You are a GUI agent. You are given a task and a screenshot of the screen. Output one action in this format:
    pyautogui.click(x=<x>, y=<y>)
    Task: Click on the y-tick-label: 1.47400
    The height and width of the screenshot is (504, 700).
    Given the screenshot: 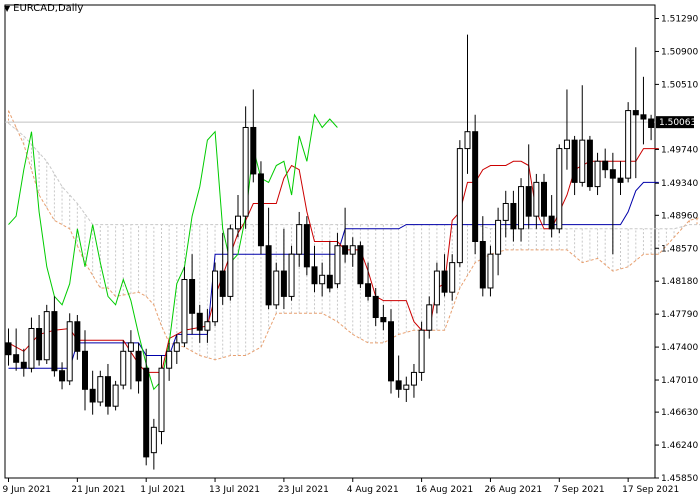 What is the action you would take?
    pyautogui.click(x=679, y=348)
    